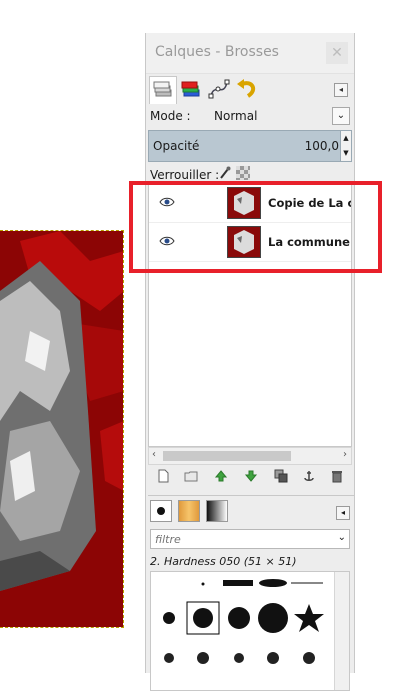 The image size is (413, 693). I want to click on opacity-value: 100,0, so click(321, 146).